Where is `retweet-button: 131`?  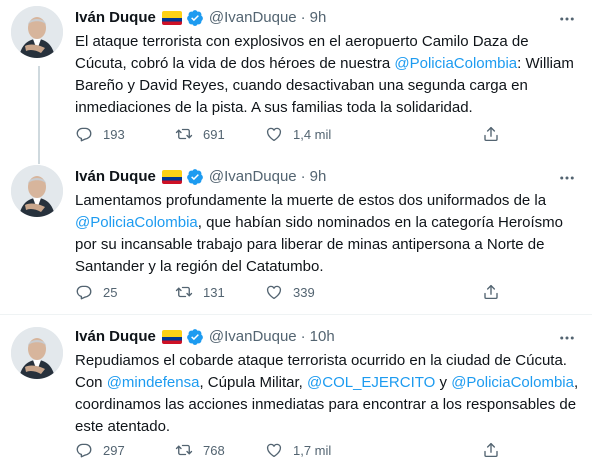
retweet-button: 131 is located at coordinates (200, 292).